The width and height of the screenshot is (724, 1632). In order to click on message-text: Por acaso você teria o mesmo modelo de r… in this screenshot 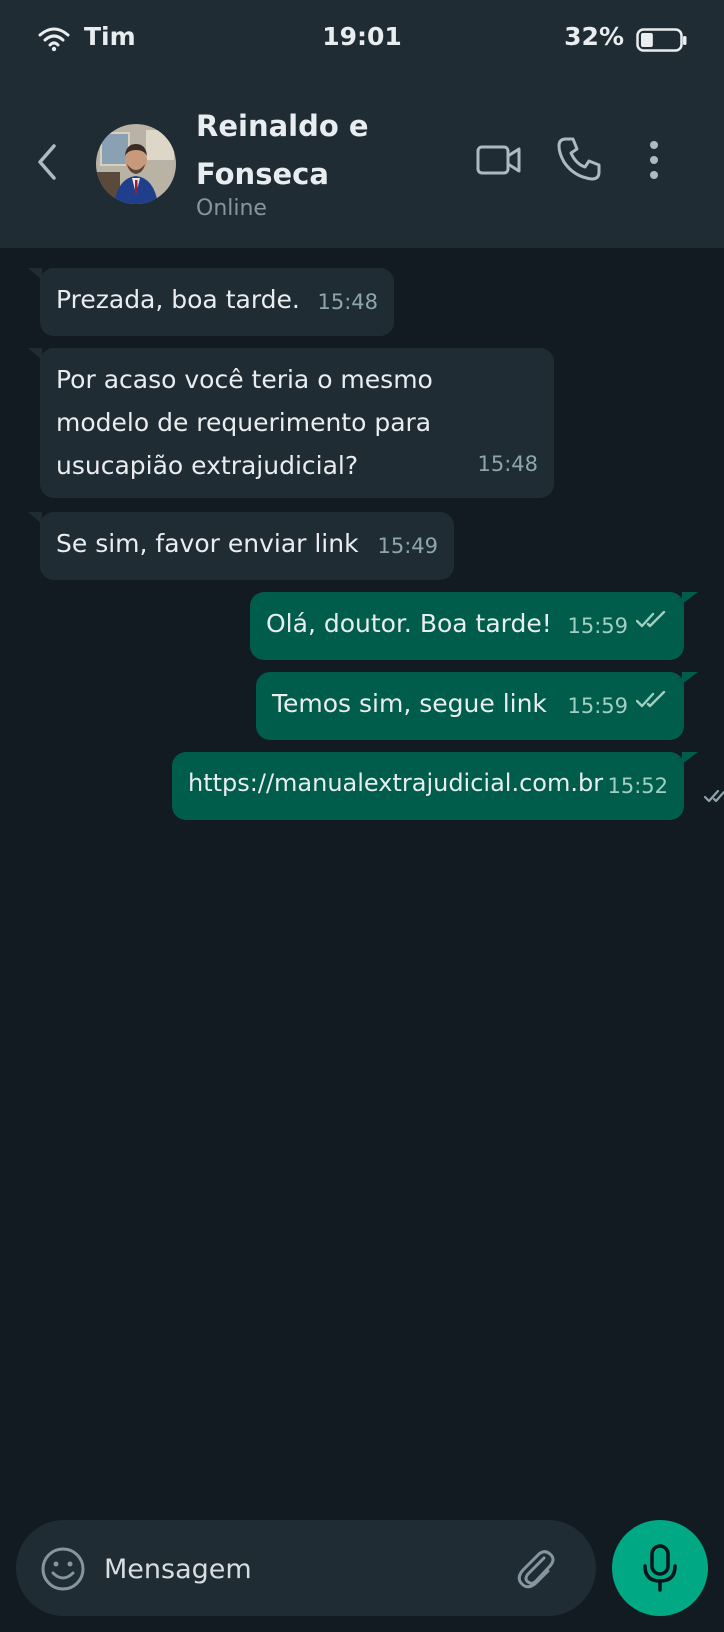, I will do `click(244, 422)`.